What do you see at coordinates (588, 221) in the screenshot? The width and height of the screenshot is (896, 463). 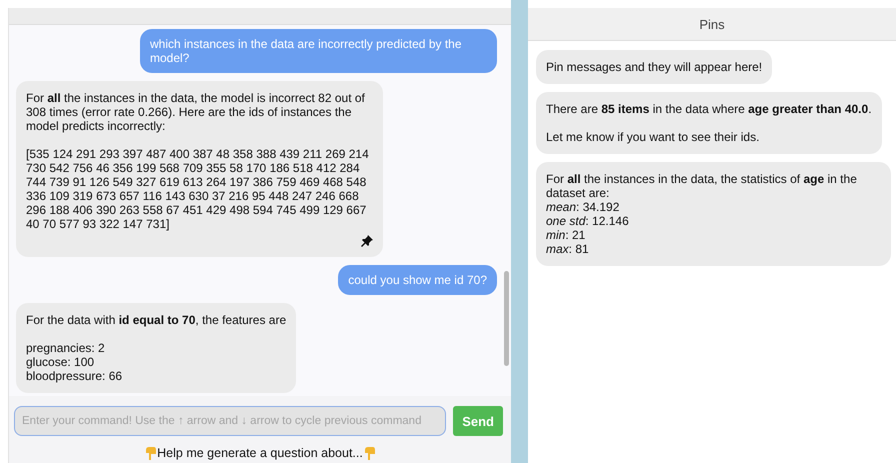 I see `message-text: one std: 12.146` at bounding box center [588, 221].